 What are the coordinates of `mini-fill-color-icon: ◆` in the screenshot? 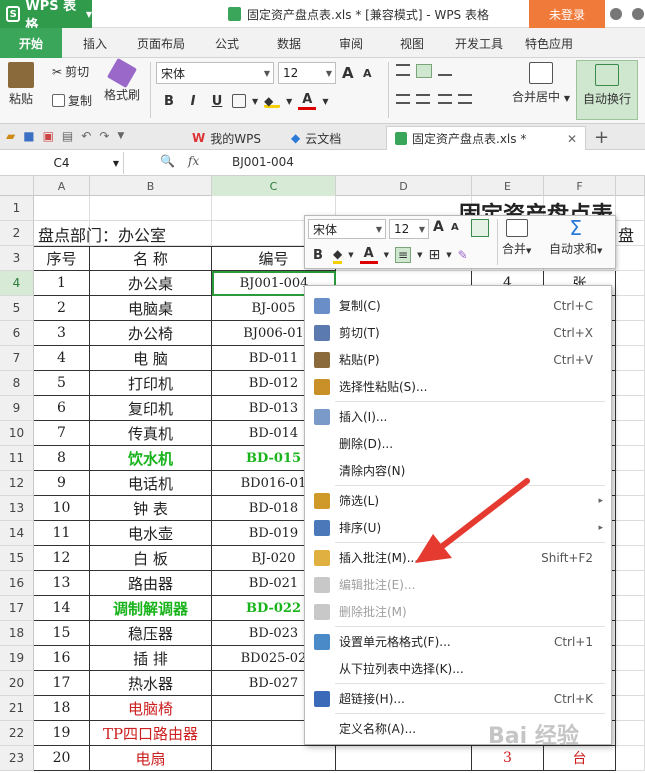 It's located at (338, 255).